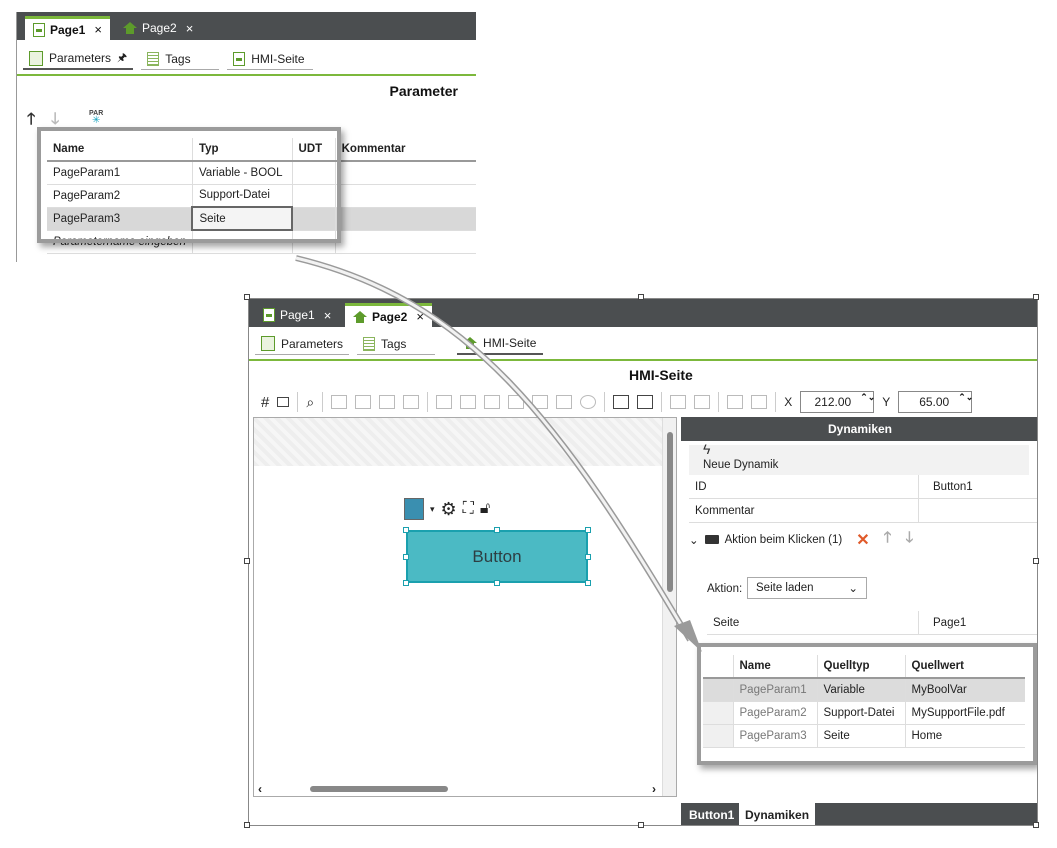 This screenshot has width=1057, height=848. I want to click on align-middle-icon, so click(540, 402).